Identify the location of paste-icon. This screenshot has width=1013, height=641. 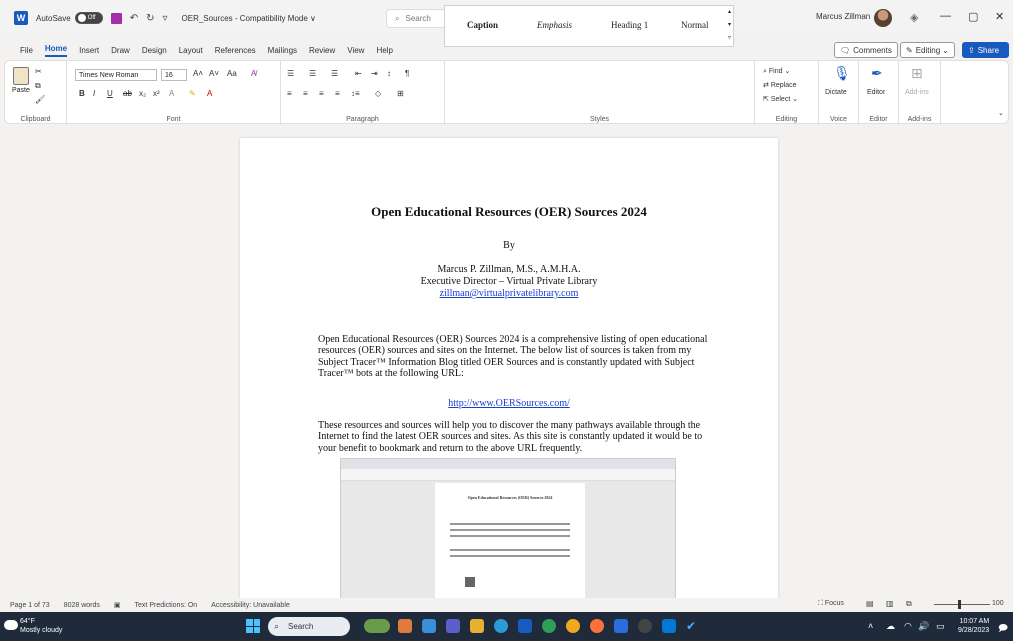
(21, 76).